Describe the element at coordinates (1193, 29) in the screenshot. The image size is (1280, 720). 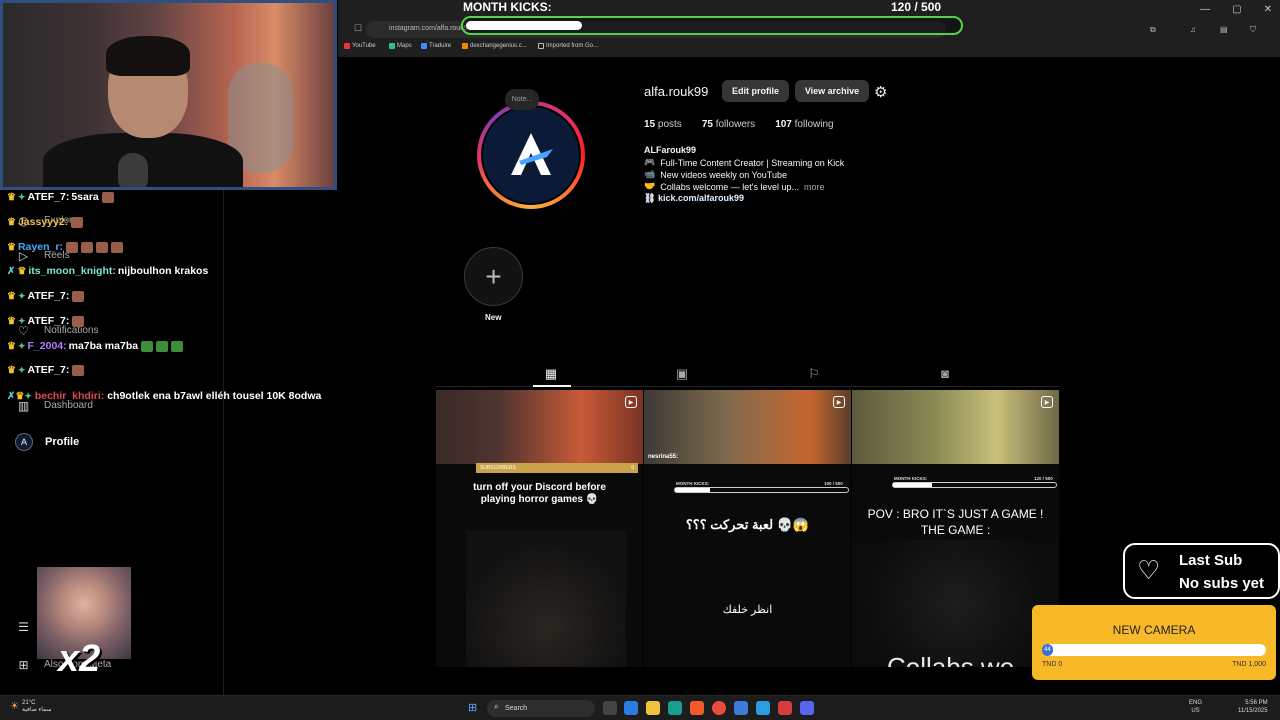
I see `music-icon: ♫` at that location.